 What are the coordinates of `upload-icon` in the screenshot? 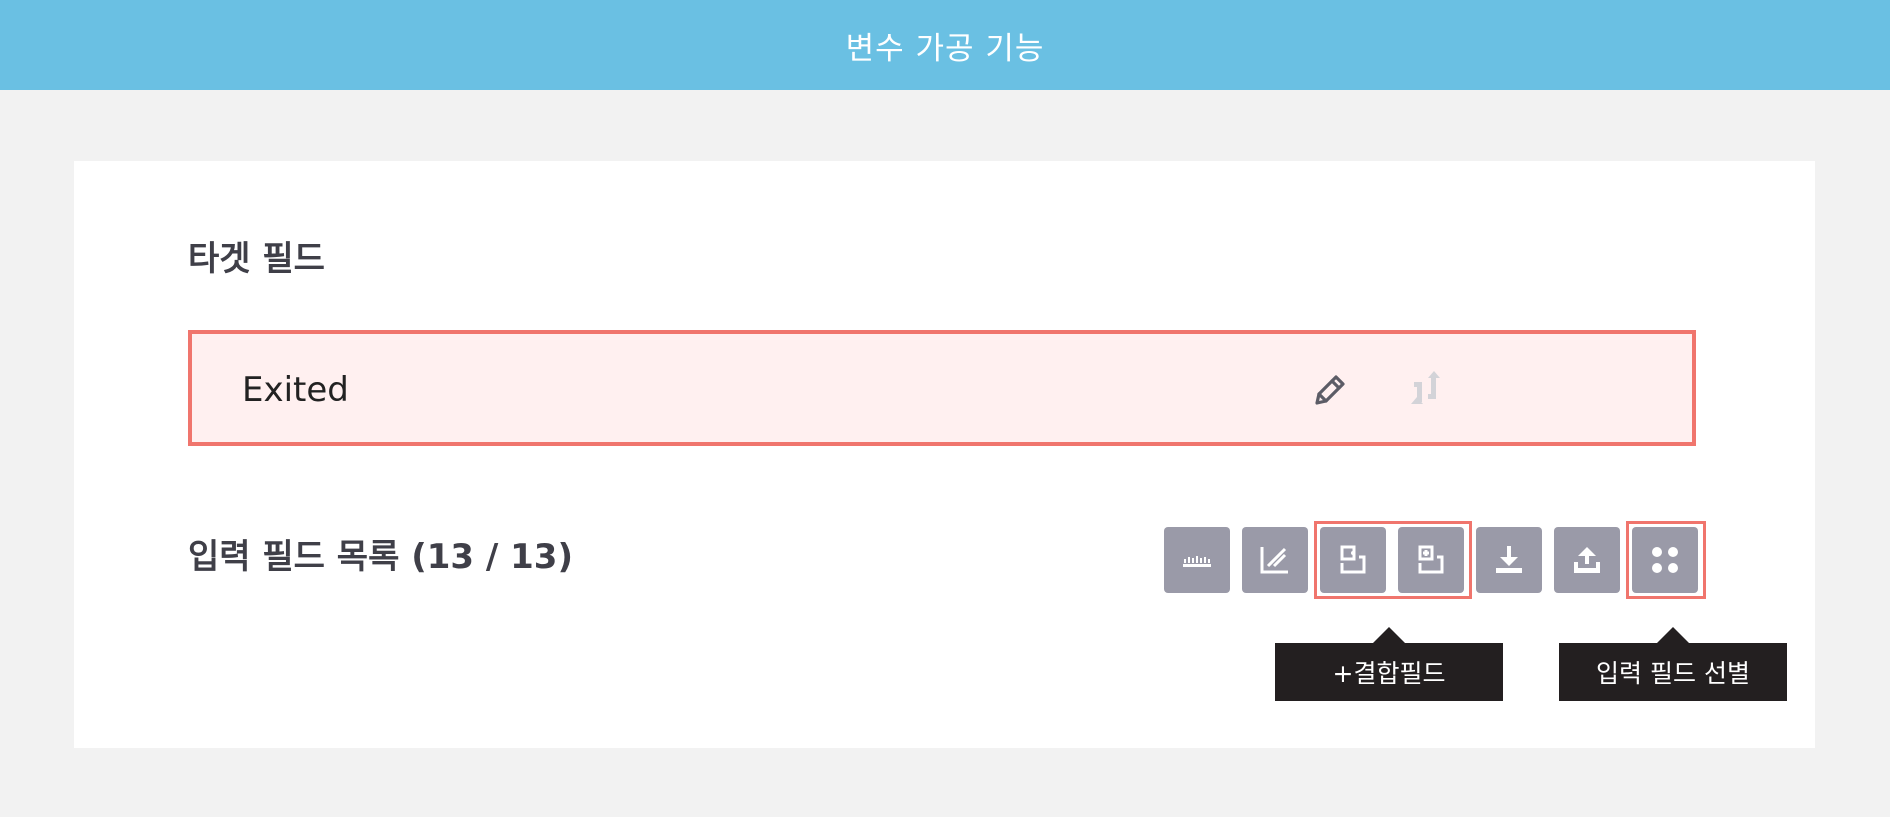 It's located at (1587, 560).